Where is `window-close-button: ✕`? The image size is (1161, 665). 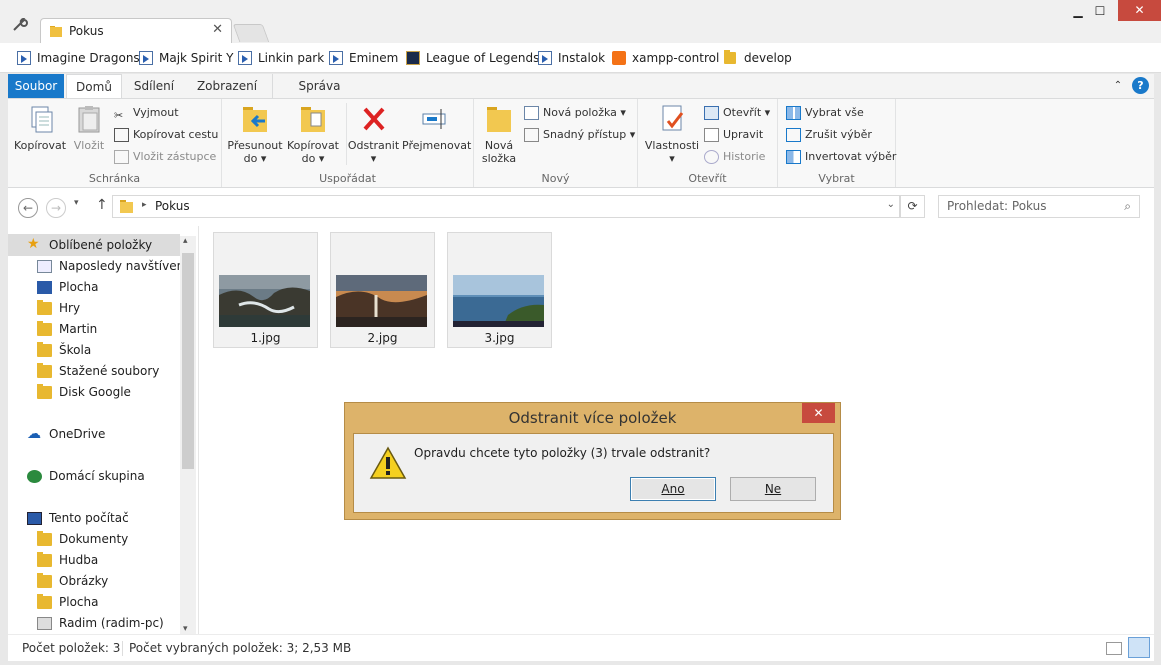
window-close-button: ✕ is located at coordinates (1139, 10).